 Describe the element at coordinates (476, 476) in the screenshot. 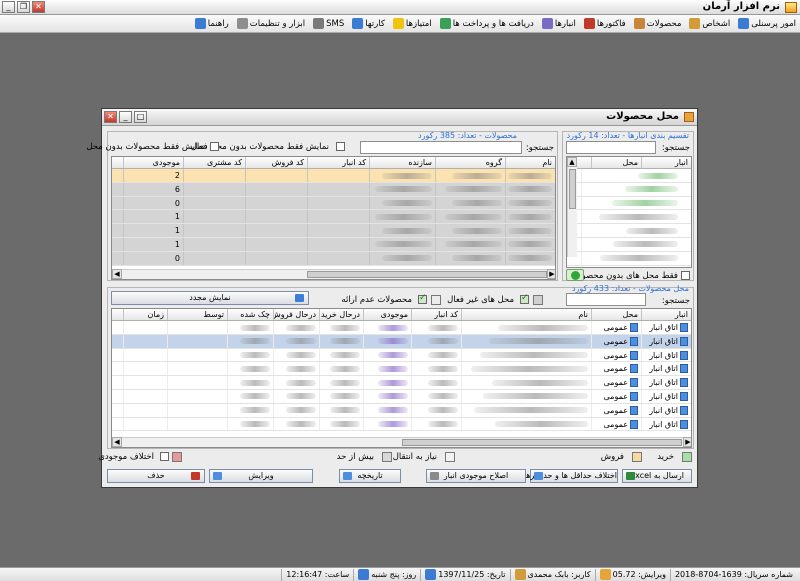

I see `fix-stock-button: اصلاح موجودی انبار` at that location.